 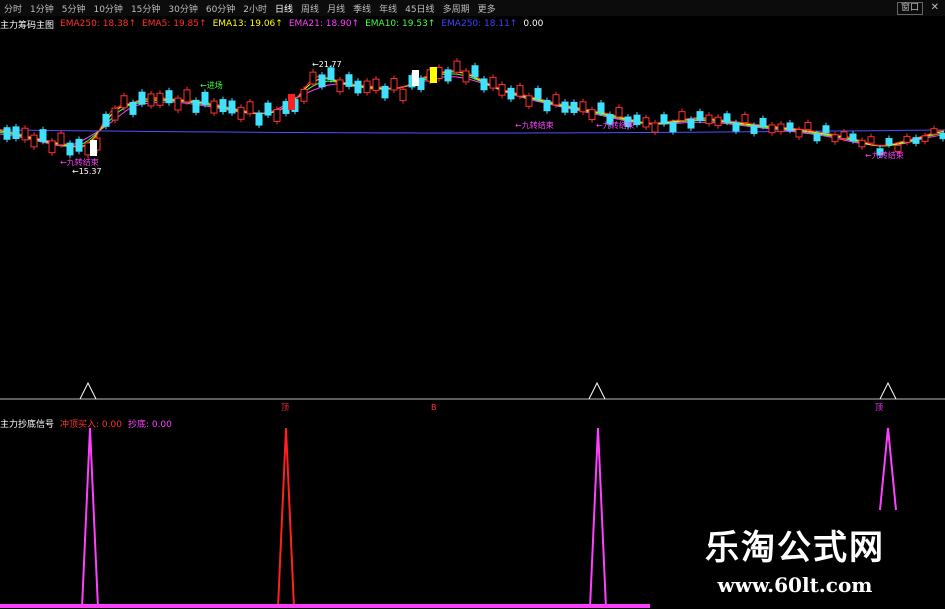 What do you see at coordinates (615, 125) in the screenshot?
I see `annotation-nine-end-3: ←九转结束` at bounding box center [615, 125].